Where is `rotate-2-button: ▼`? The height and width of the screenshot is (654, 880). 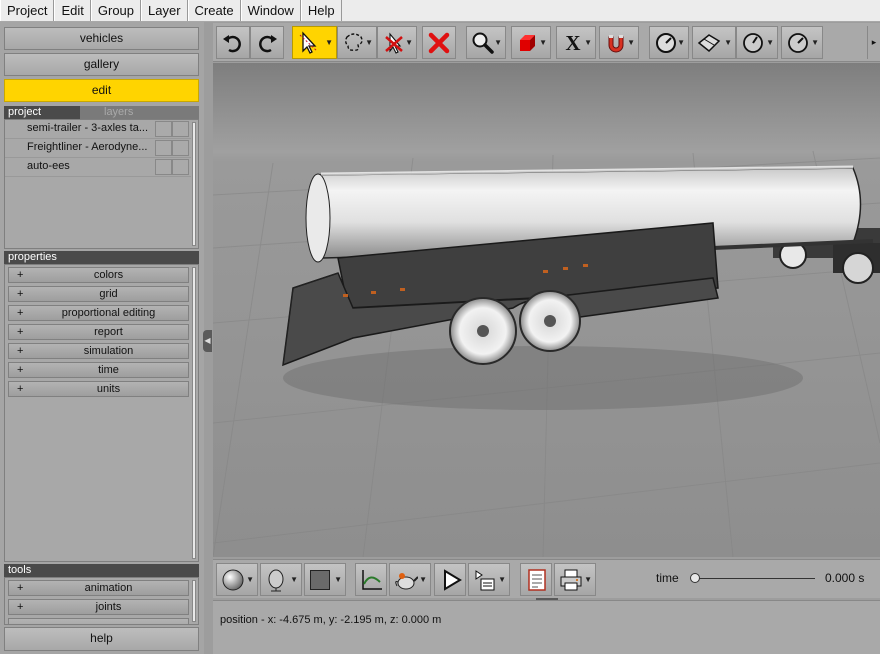 rotate-2-button: ▼ is located at coordinates (802, 42).